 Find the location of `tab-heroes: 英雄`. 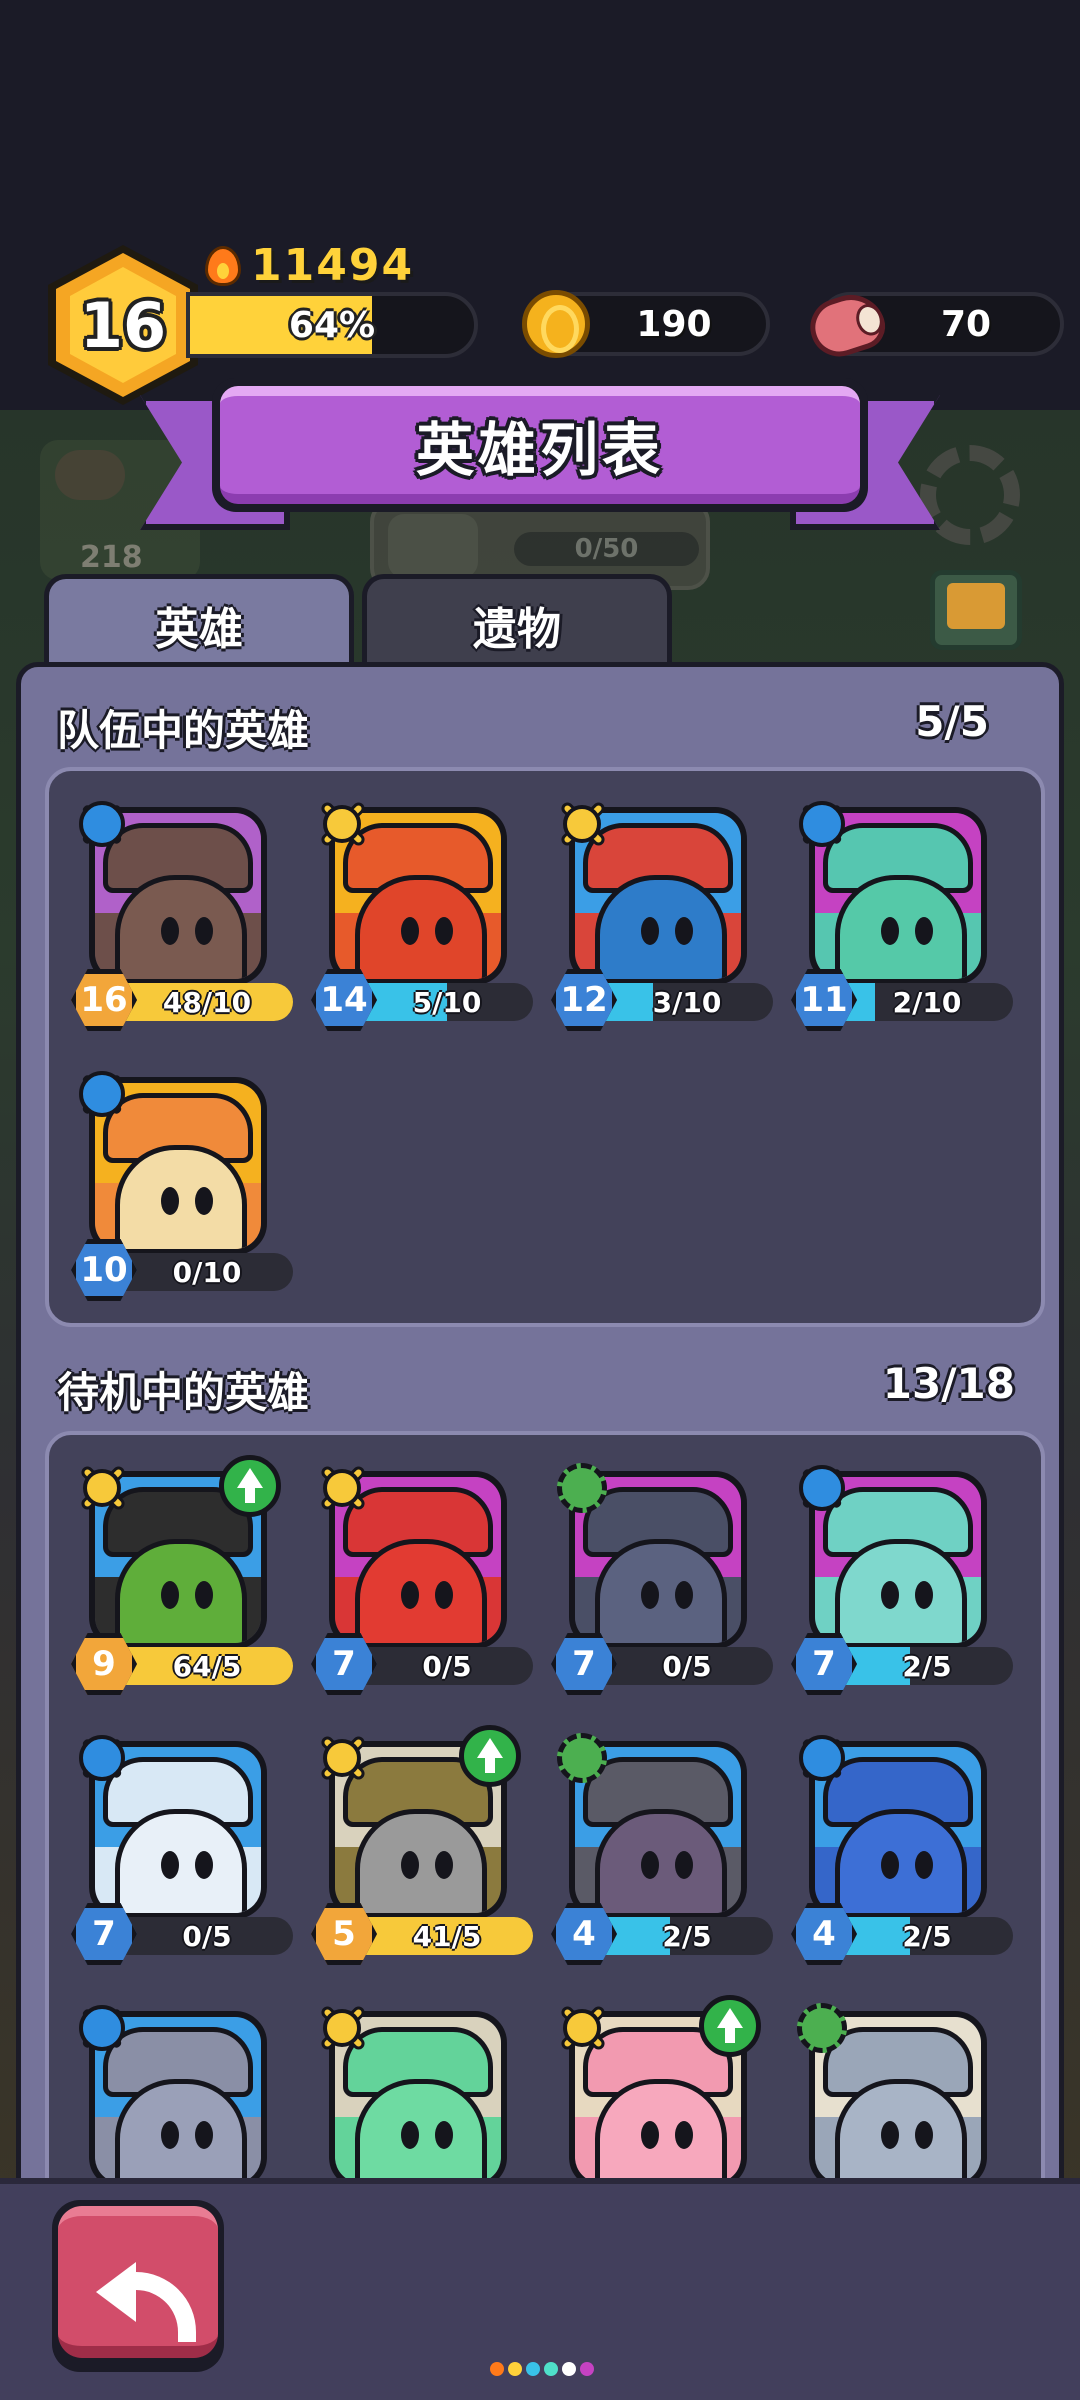

tab-heroes: 英雄 is located at coordinates (199, 622).